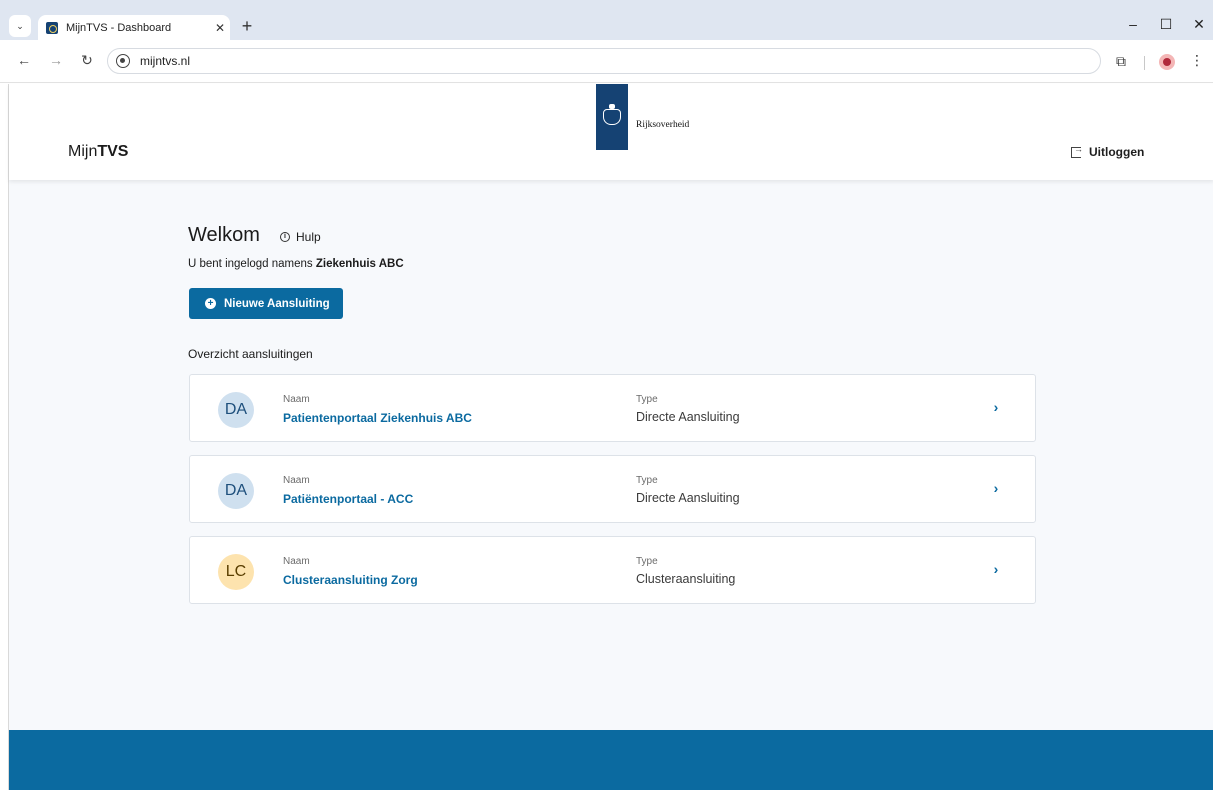  I want to click on site-footer, so click(611, 760).